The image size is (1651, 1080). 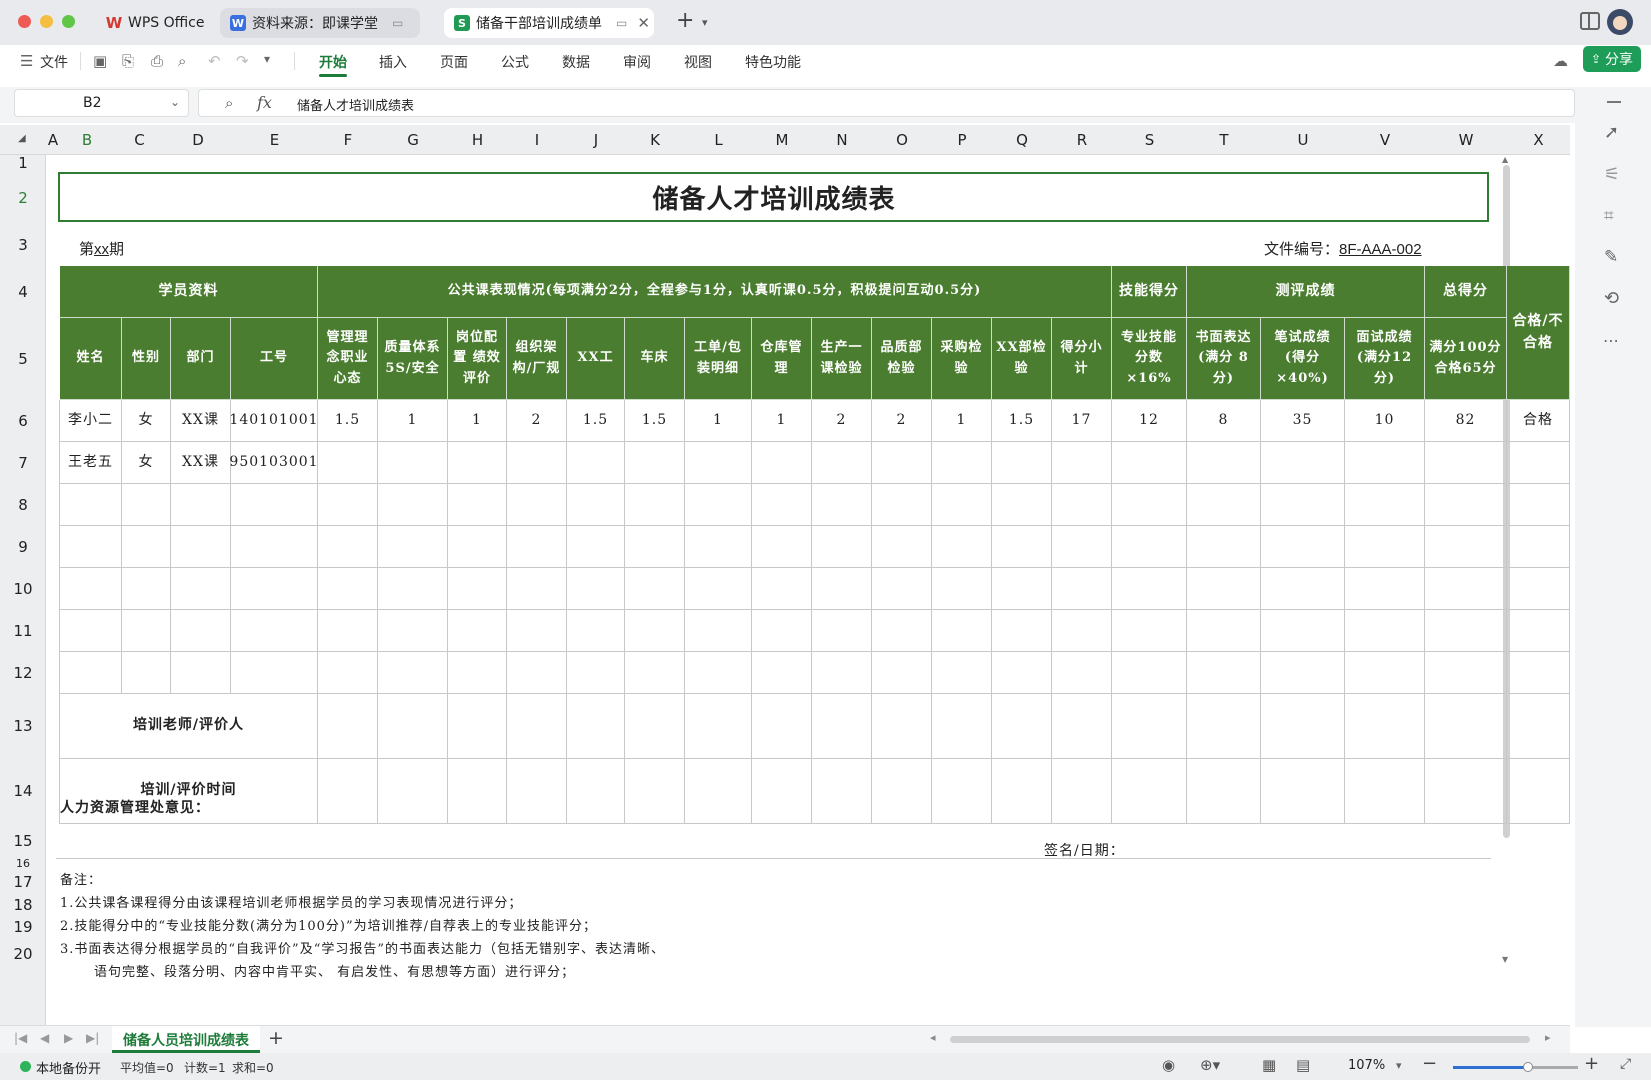 What do you see at coordinates (146, 421) in the screenshot?
I see `table-cell: 女` at bounding box center [146, 421].